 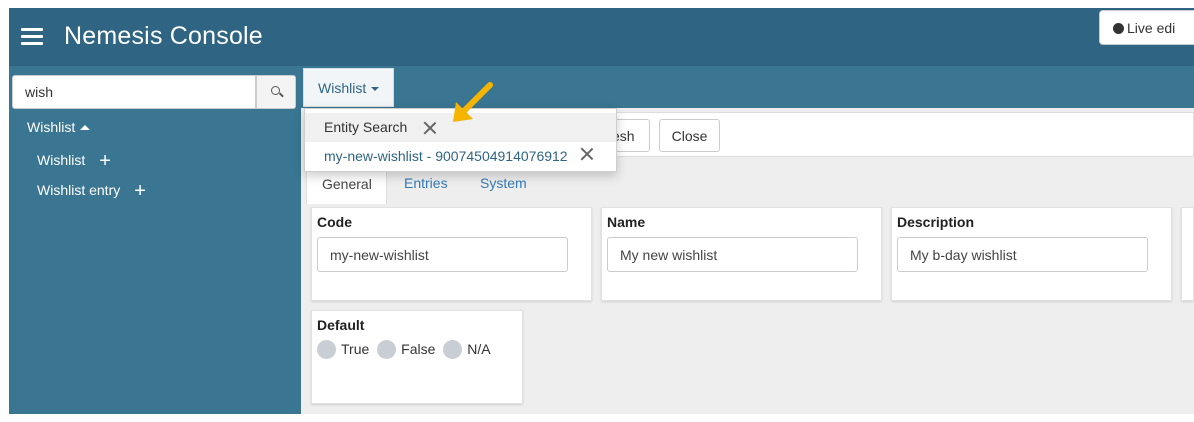 I want to click on default-card: Default True False N/A, so click(x=417, y=357).